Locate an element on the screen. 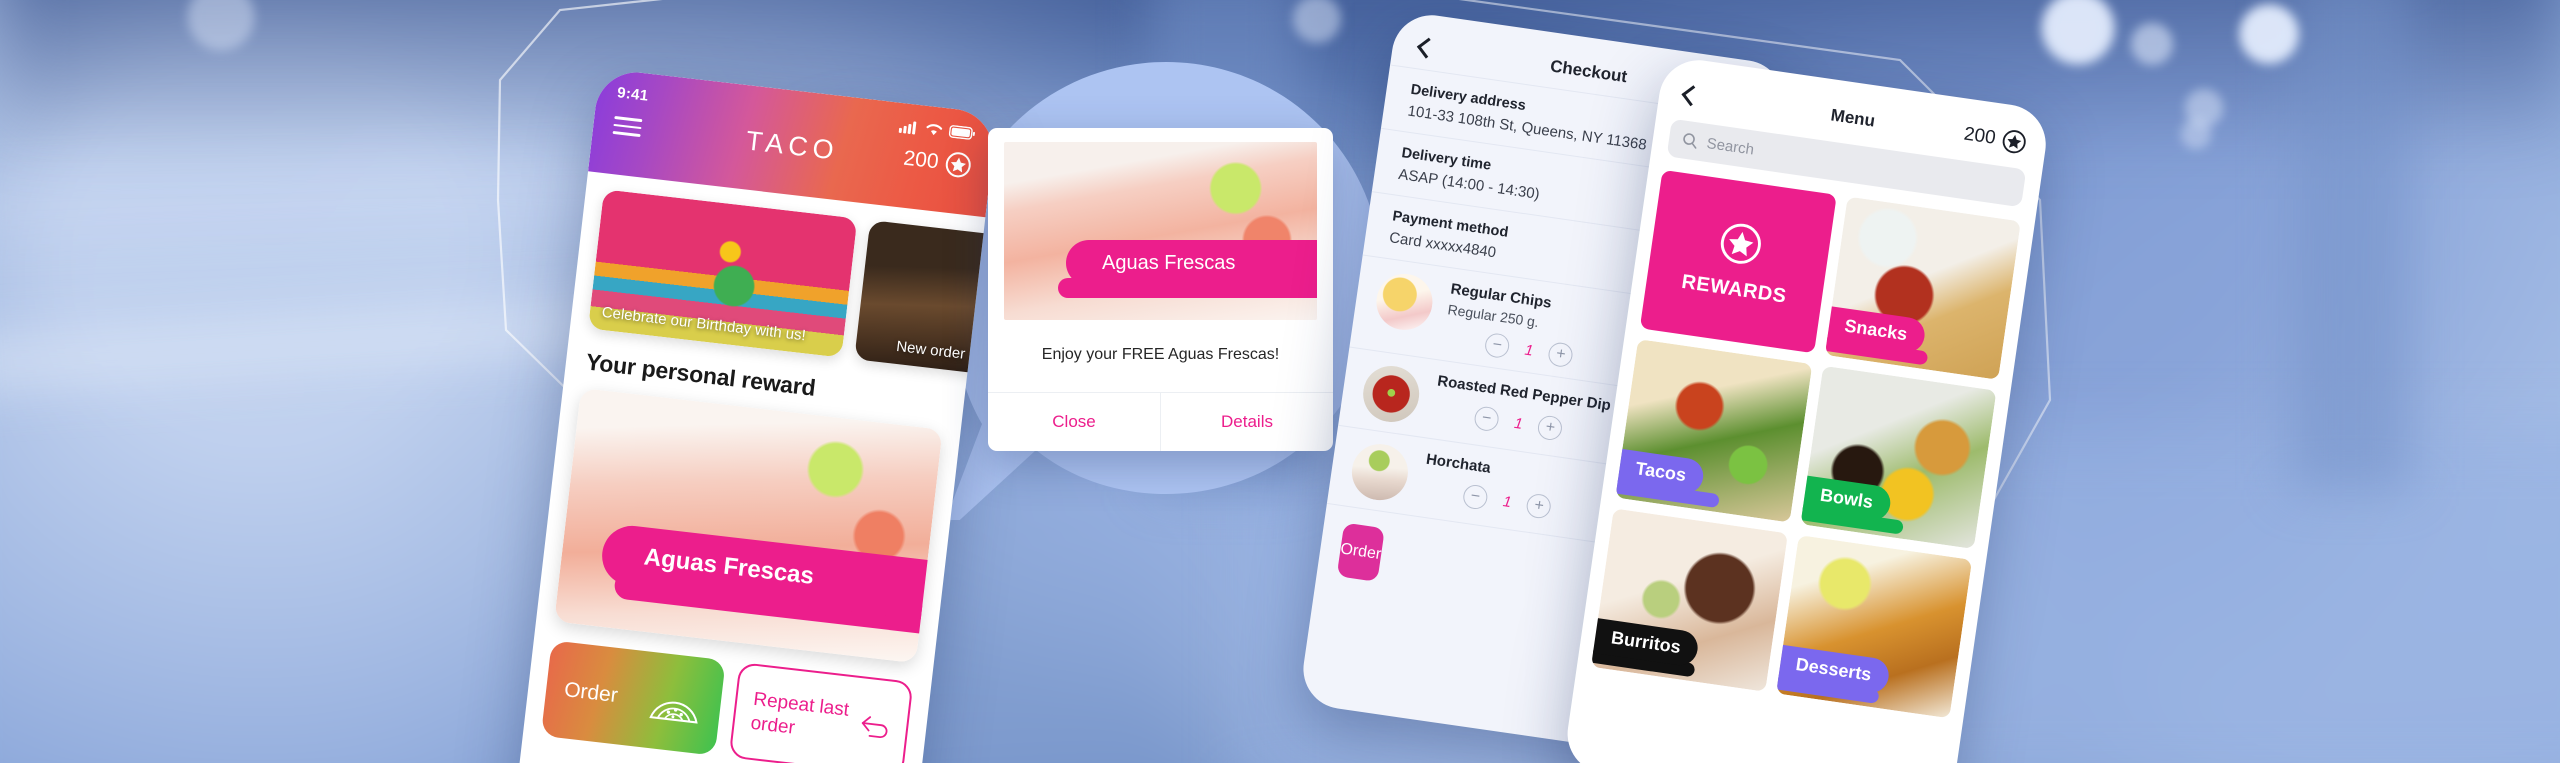  tile-tacos: Tacos is located at coordinates (1713, 431).